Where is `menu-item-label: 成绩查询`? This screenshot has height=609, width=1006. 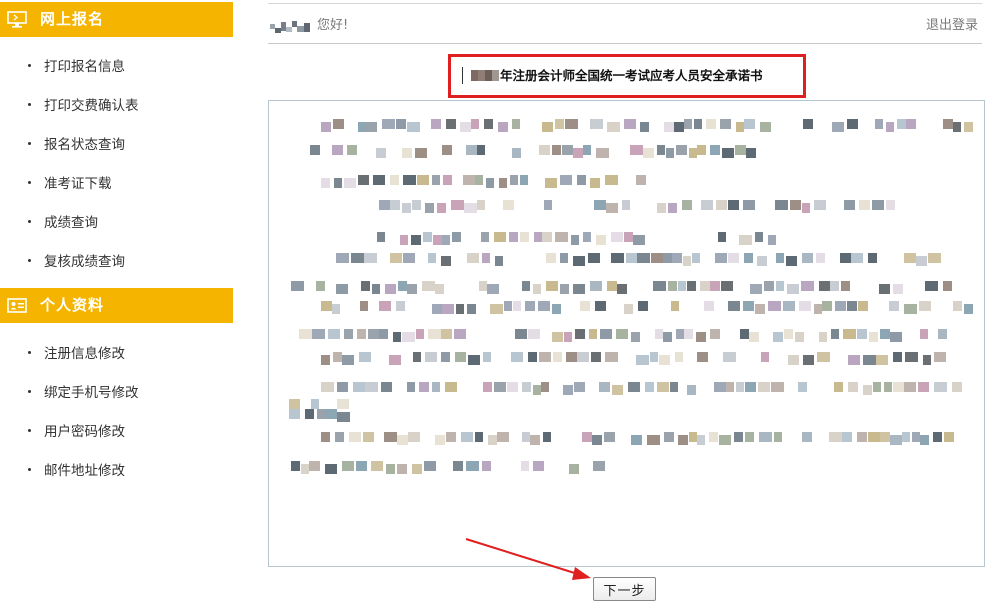
menu-item-label: 成绩查询 is located at coordinates (71, 223).